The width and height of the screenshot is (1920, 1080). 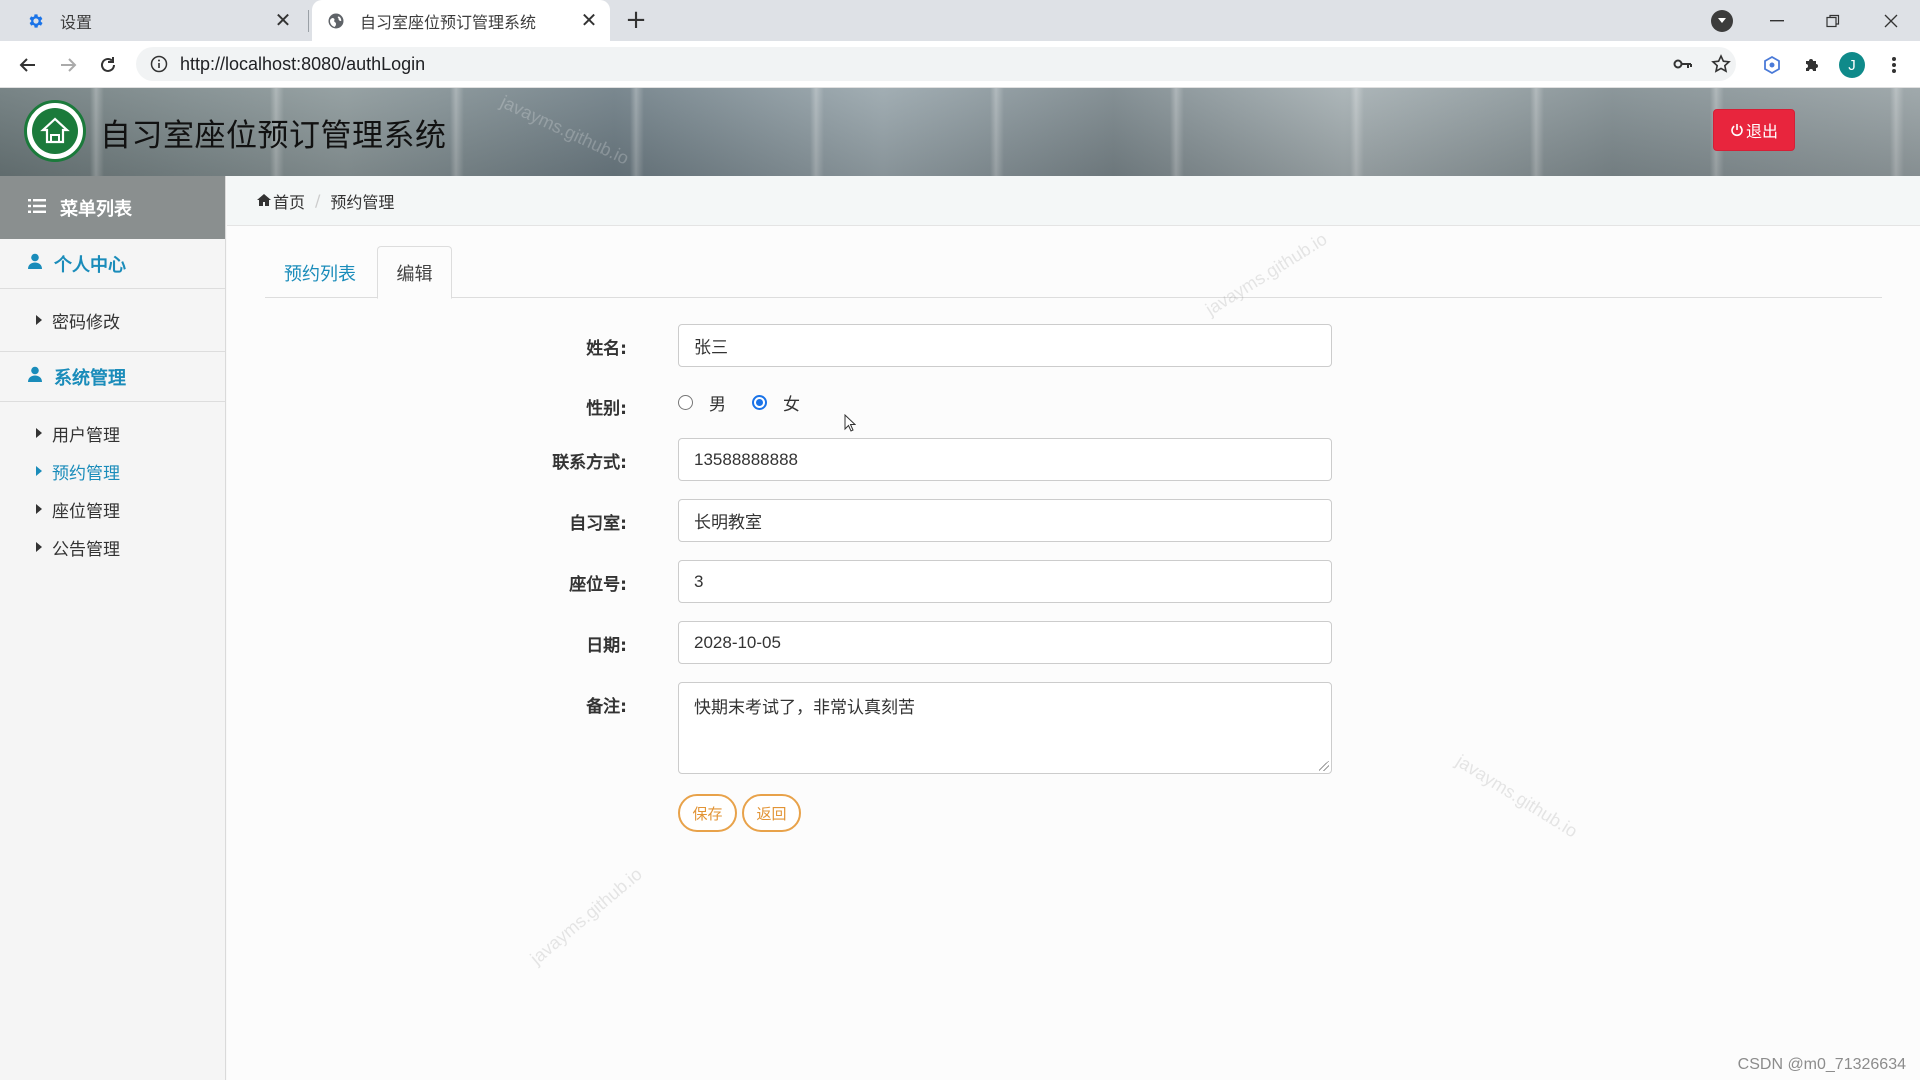 What do you see at coordinates (1721, 64) in the screenshot?
I see `bookmark-star-icon` at bounding box center [1721, 64].